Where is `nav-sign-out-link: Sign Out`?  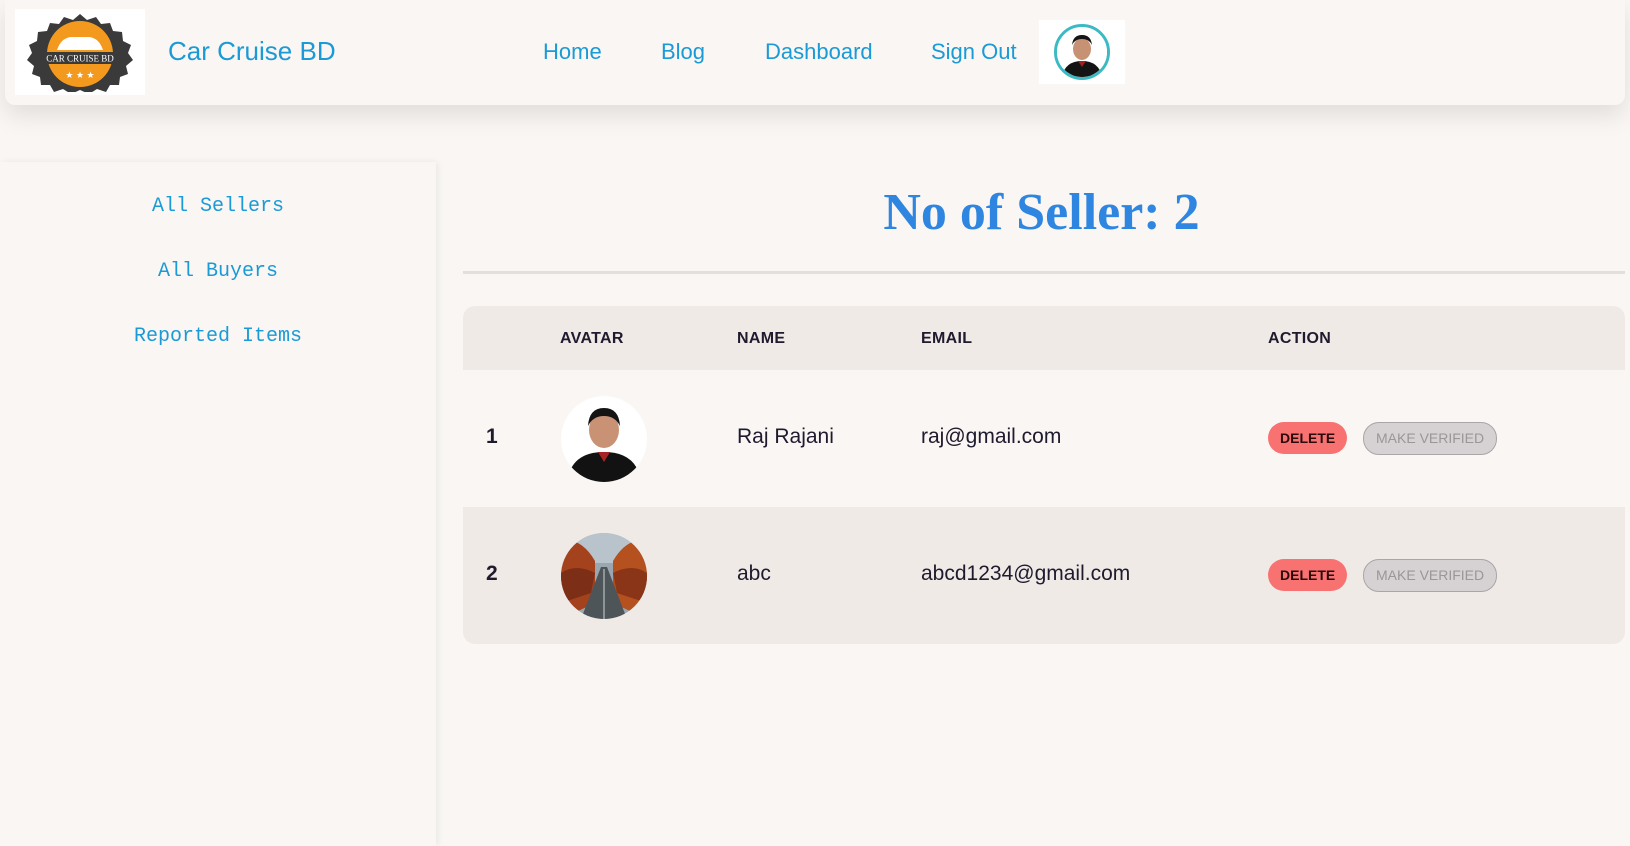
nav-sign-out-link: Sign Out is located at coordinates (974, 52).